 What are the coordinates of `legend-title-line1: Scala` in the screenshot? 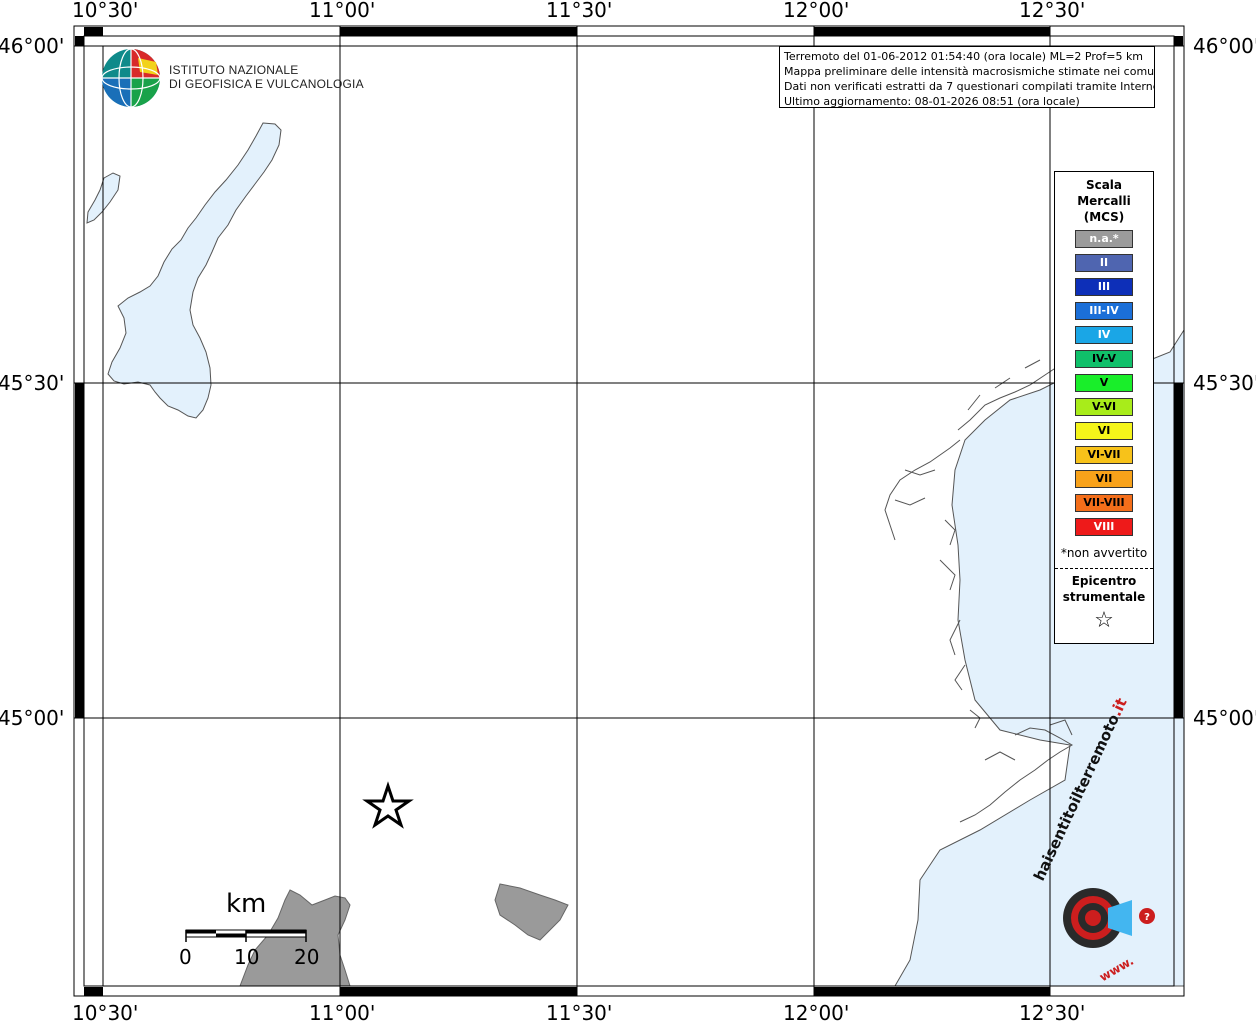 It's located at (1104, 185).